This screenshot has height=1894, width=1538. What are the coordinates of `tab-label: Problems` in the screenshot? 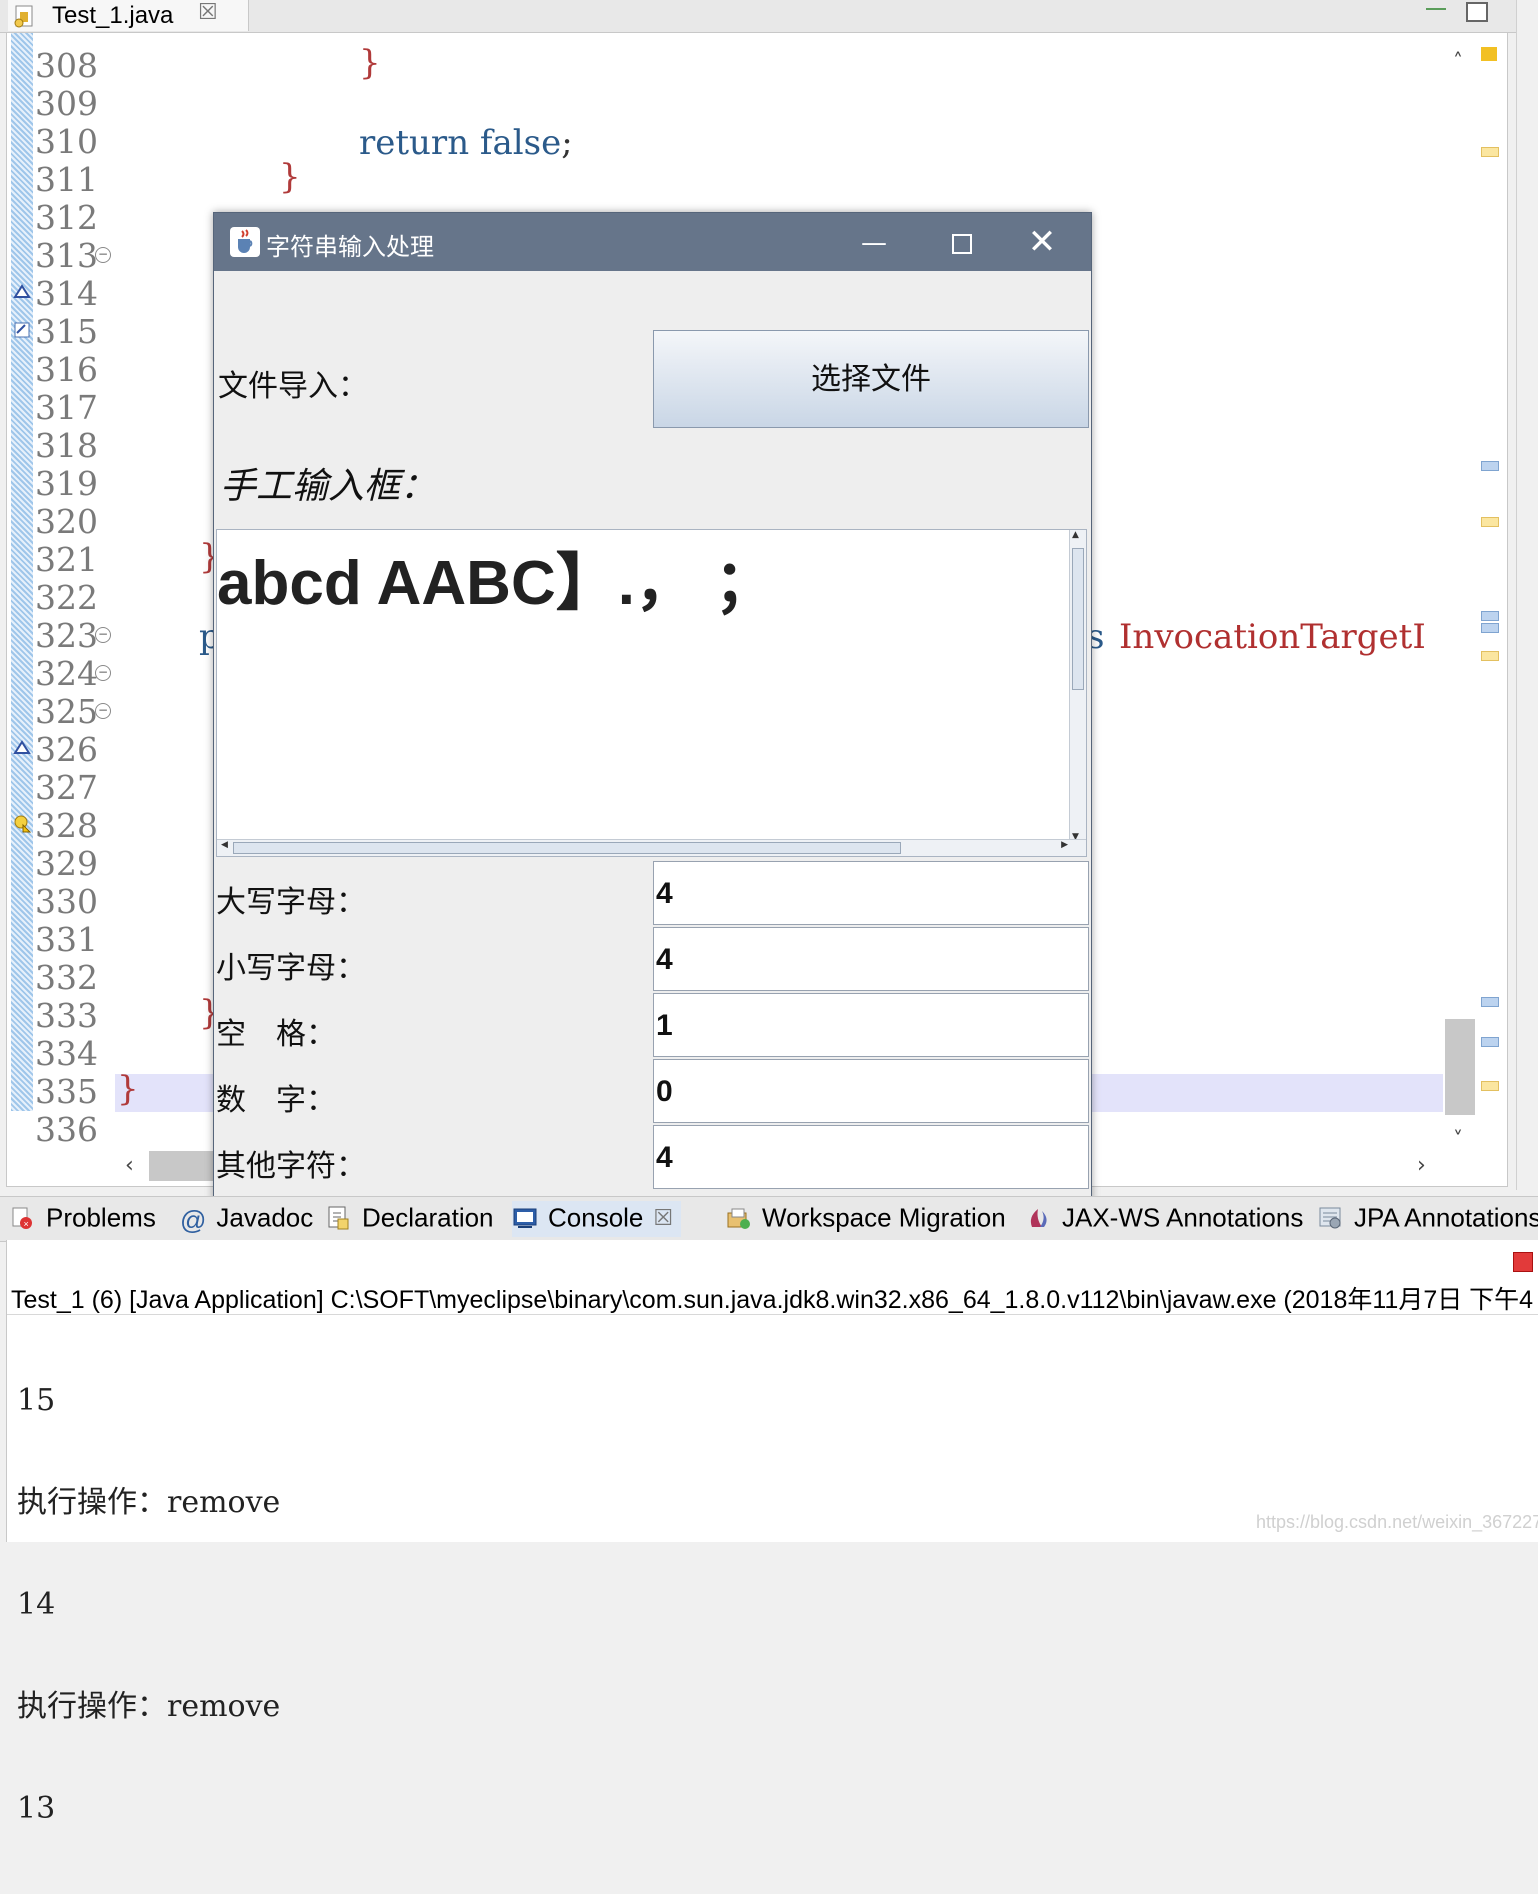 It's located at (101, 1217).